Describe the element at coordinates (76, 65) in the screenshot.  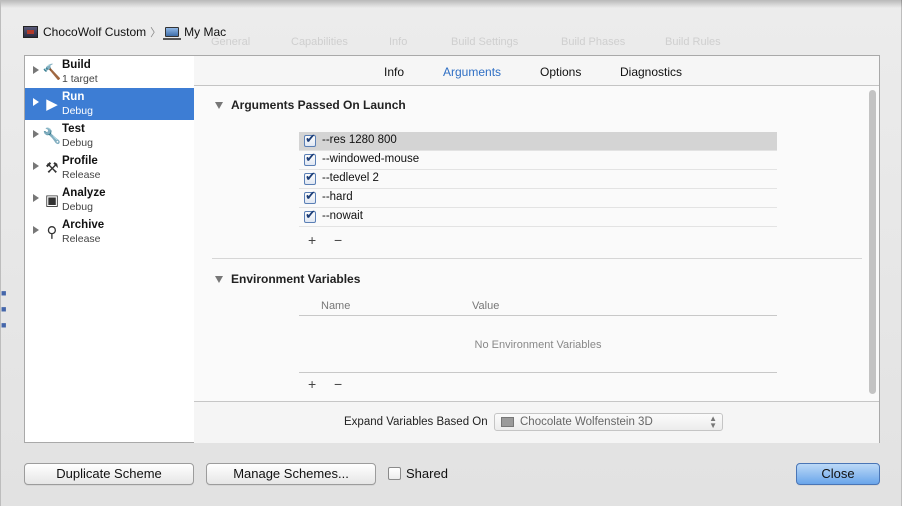
I see `action-name: Build` at that location.